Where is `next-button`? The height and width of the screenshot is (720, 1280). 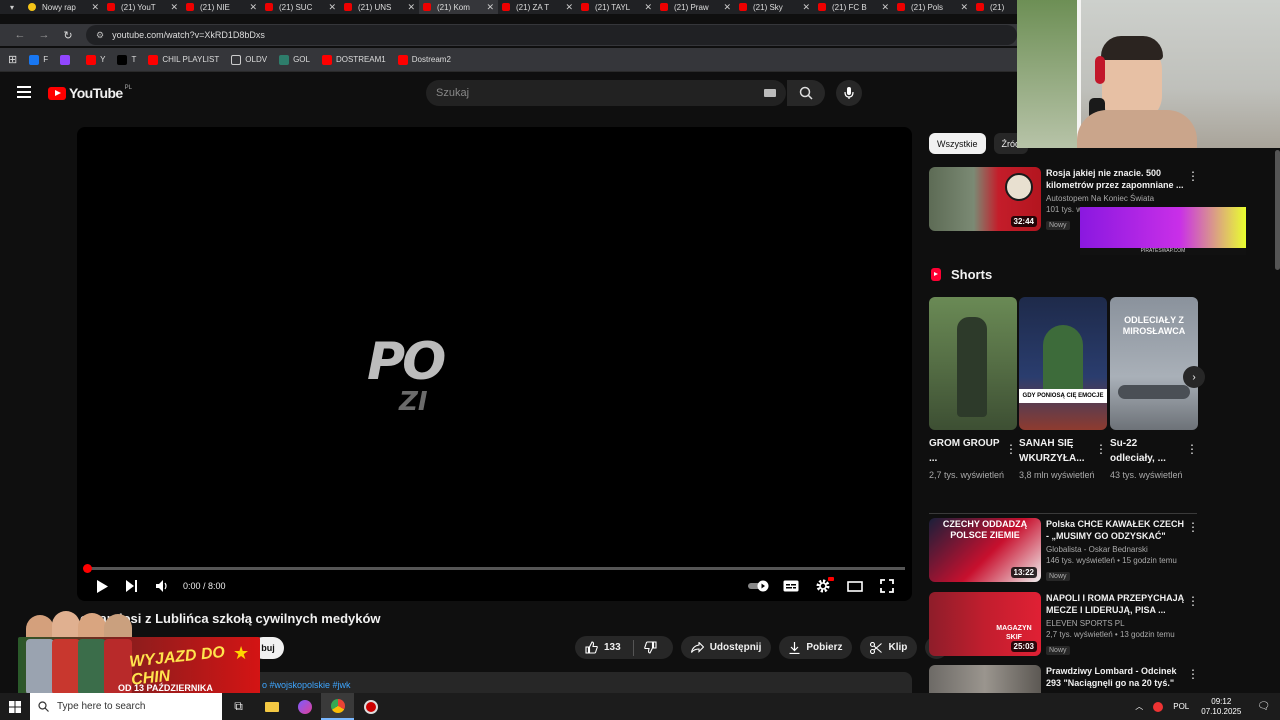
next-button is located at coordinates (132, 586).